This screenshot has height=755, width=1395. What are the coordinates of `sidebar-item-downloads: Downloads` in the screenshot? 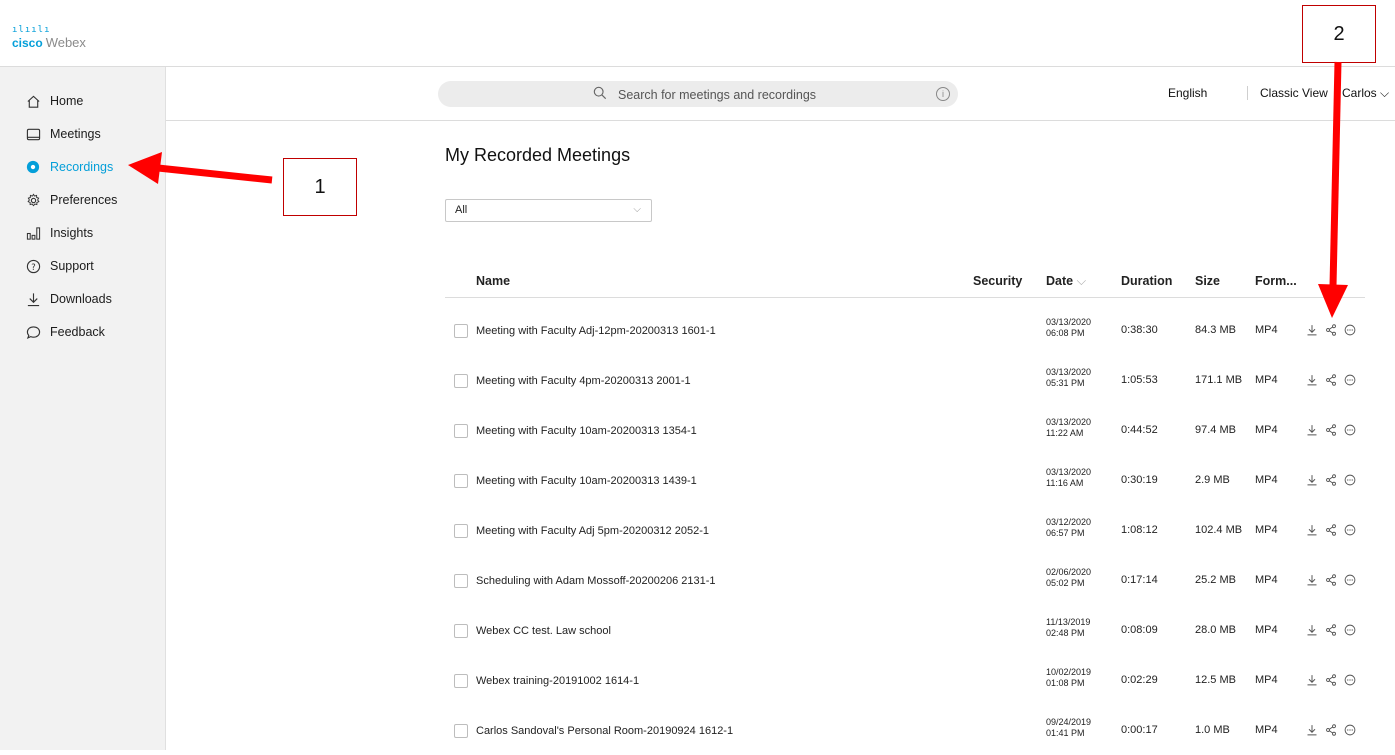 It's located at (82, 299).